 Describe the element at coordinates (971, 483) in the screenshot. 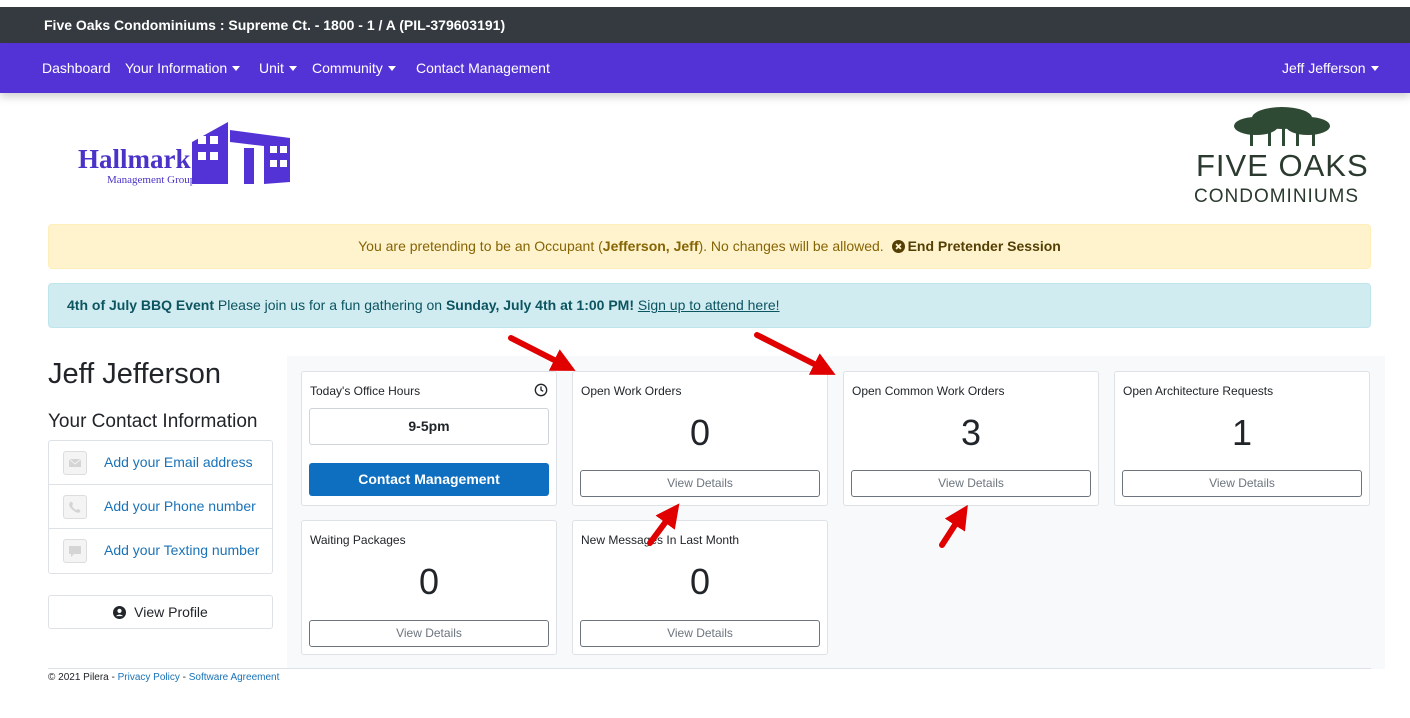

I see `common-work-orders-view-details-button: View Details` at that location.